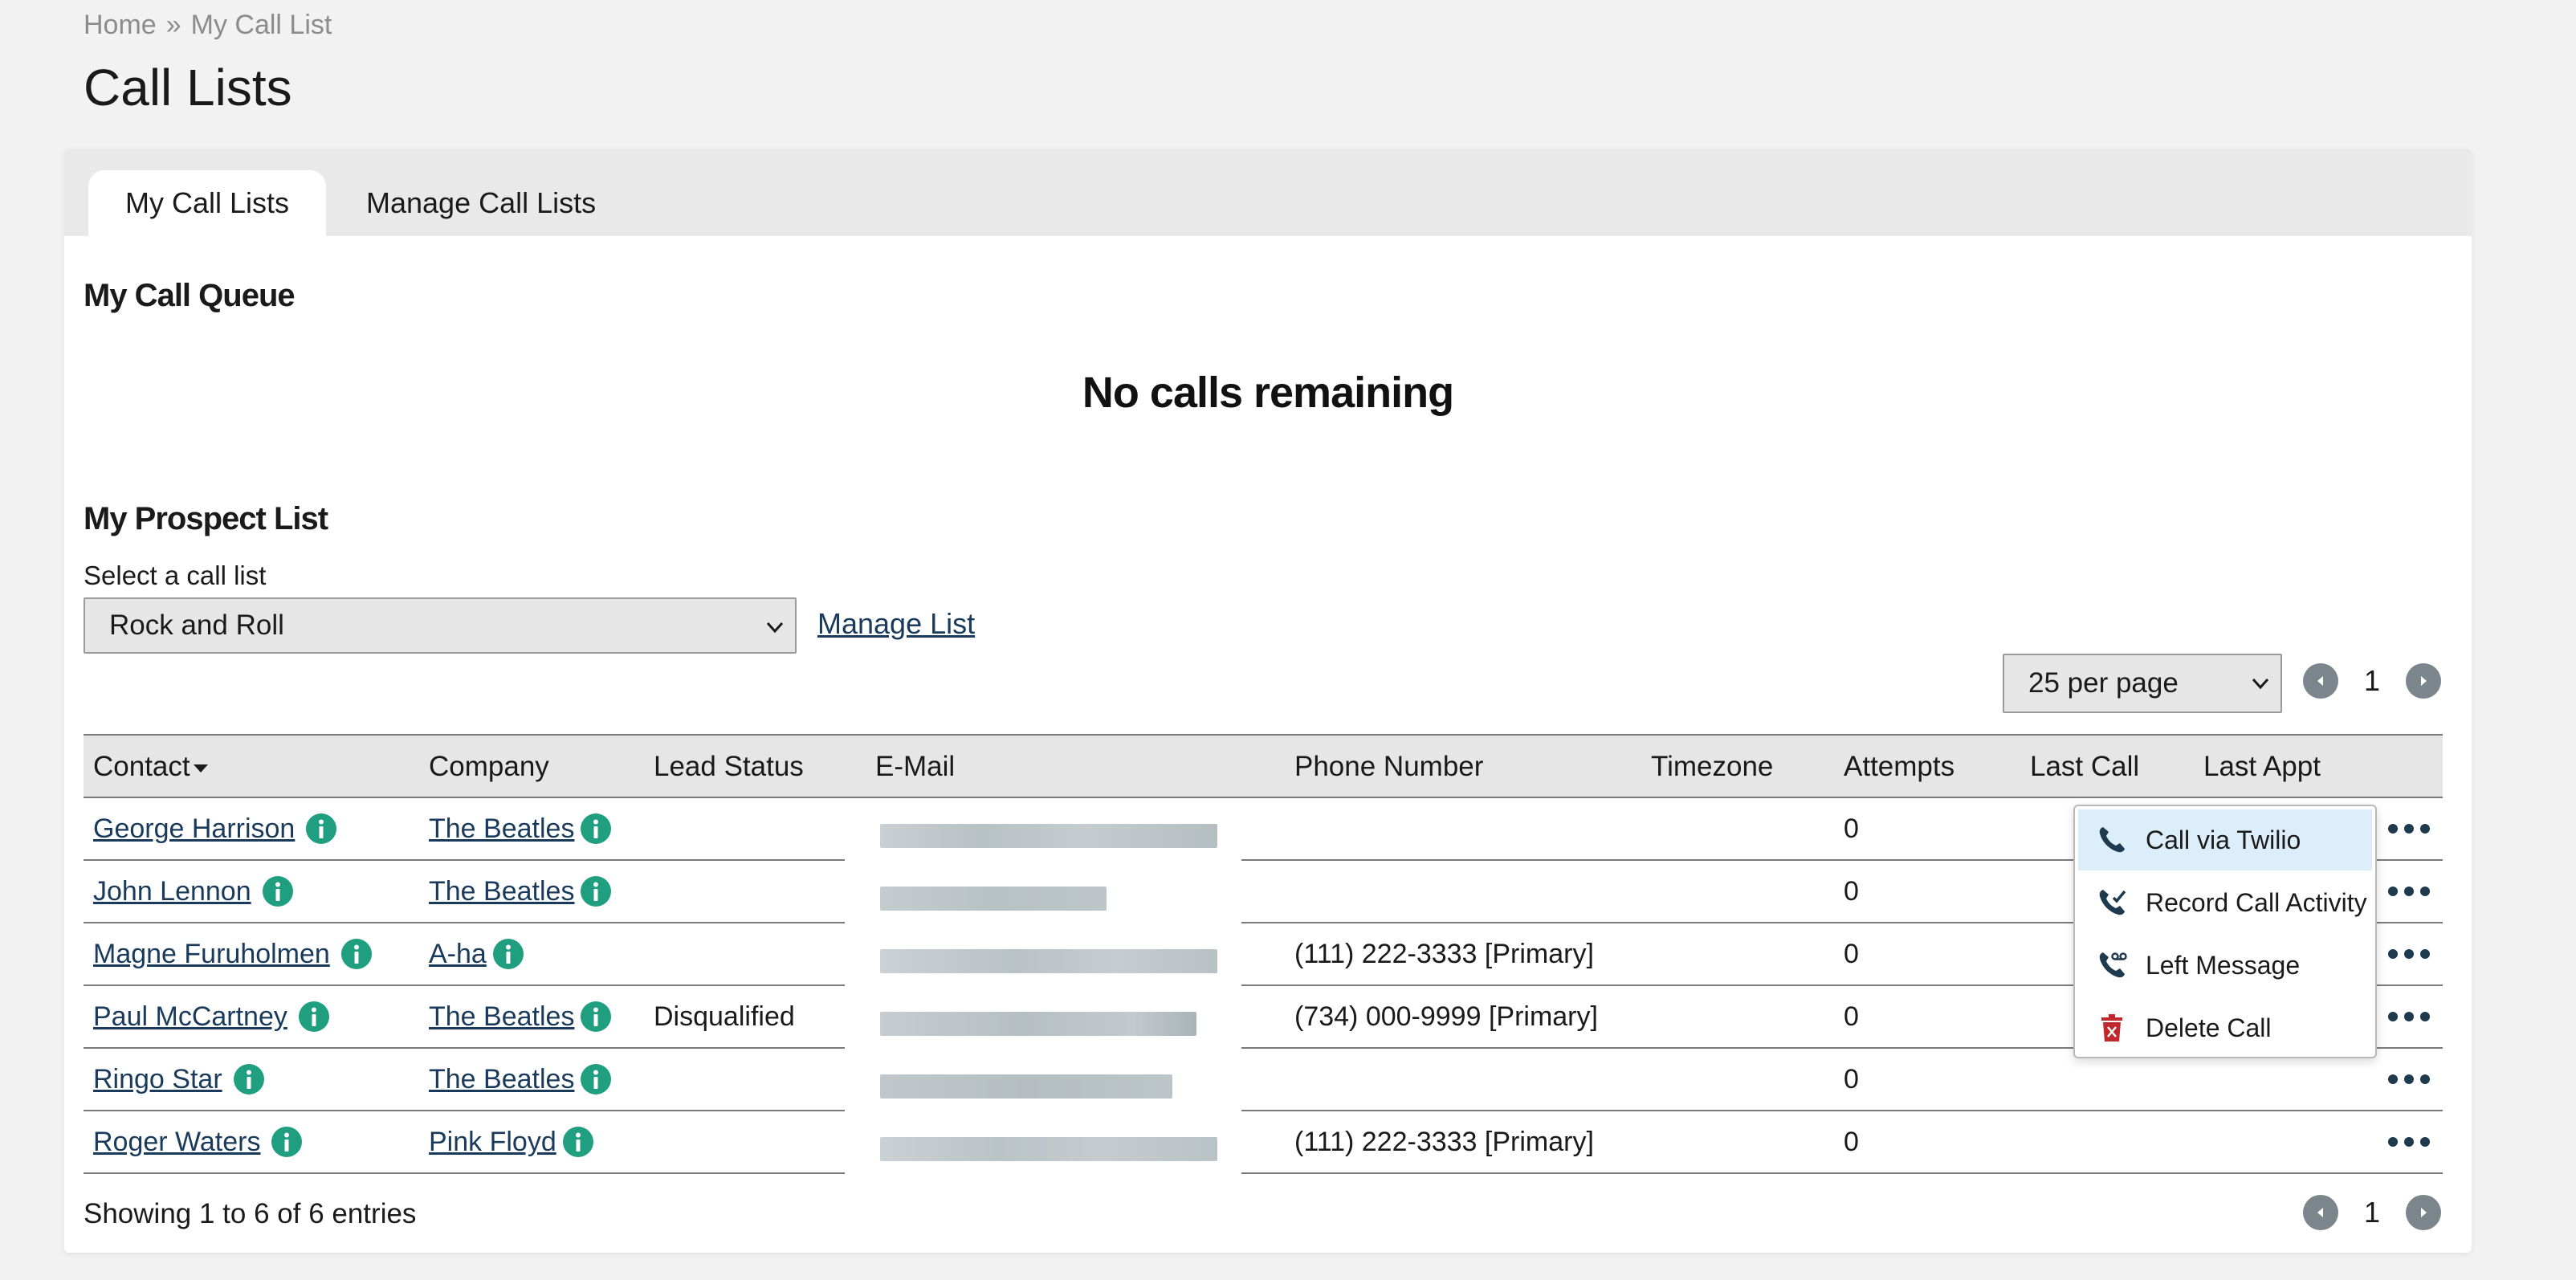 The image size is (2576, 1280). I want to click on per-page-select: 25 per page, so click(2142, 684).